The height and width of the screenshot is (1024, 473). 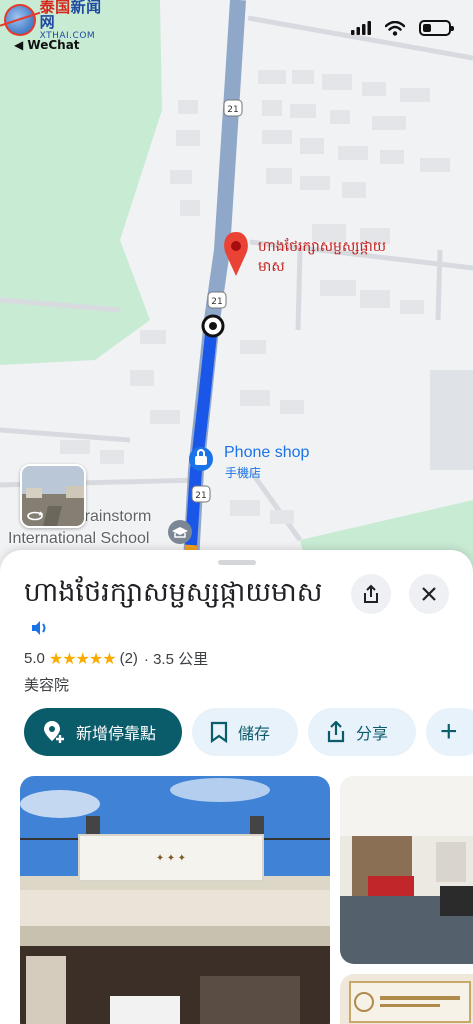 I want to click on place-photo-sign, so click(x=406, y=999).